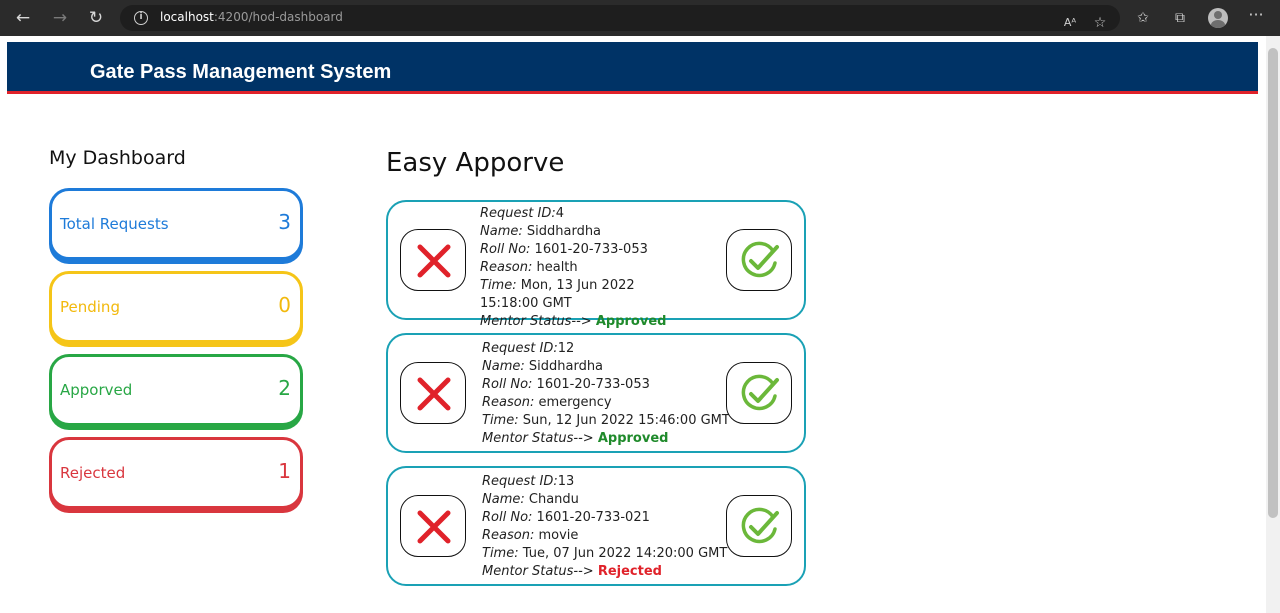 The width and height of the screenshot is (1280, 613). What do you see at coordinates (593, 517) in the screenshot?
I see `roll-no-value: 1601-20-733-021` at bounding box center [593, 517].